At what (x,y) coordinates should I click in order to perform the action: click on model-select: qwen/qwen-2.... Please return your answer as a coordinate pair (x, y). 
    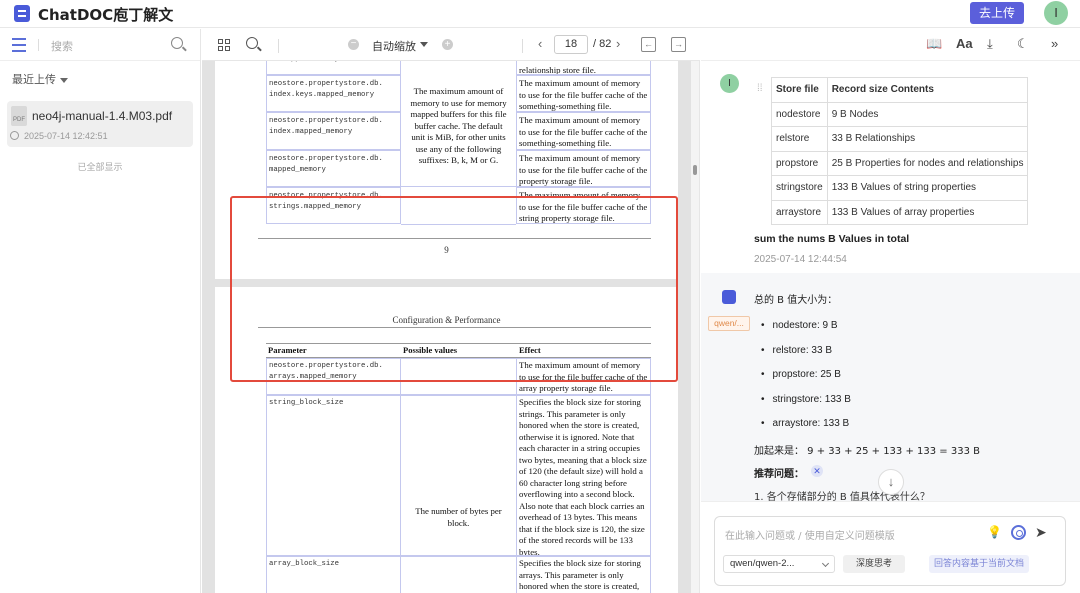
    Looking at the image, I should click on (779, 564).